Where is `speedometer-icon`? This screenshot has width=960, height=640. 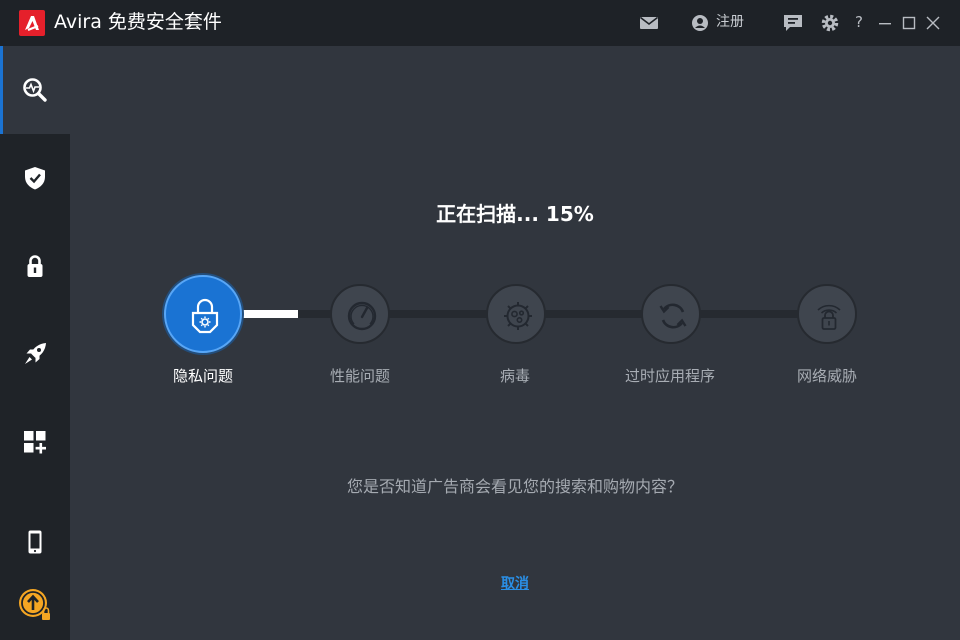 speedometer-icon is located at coordinates (362, 316).